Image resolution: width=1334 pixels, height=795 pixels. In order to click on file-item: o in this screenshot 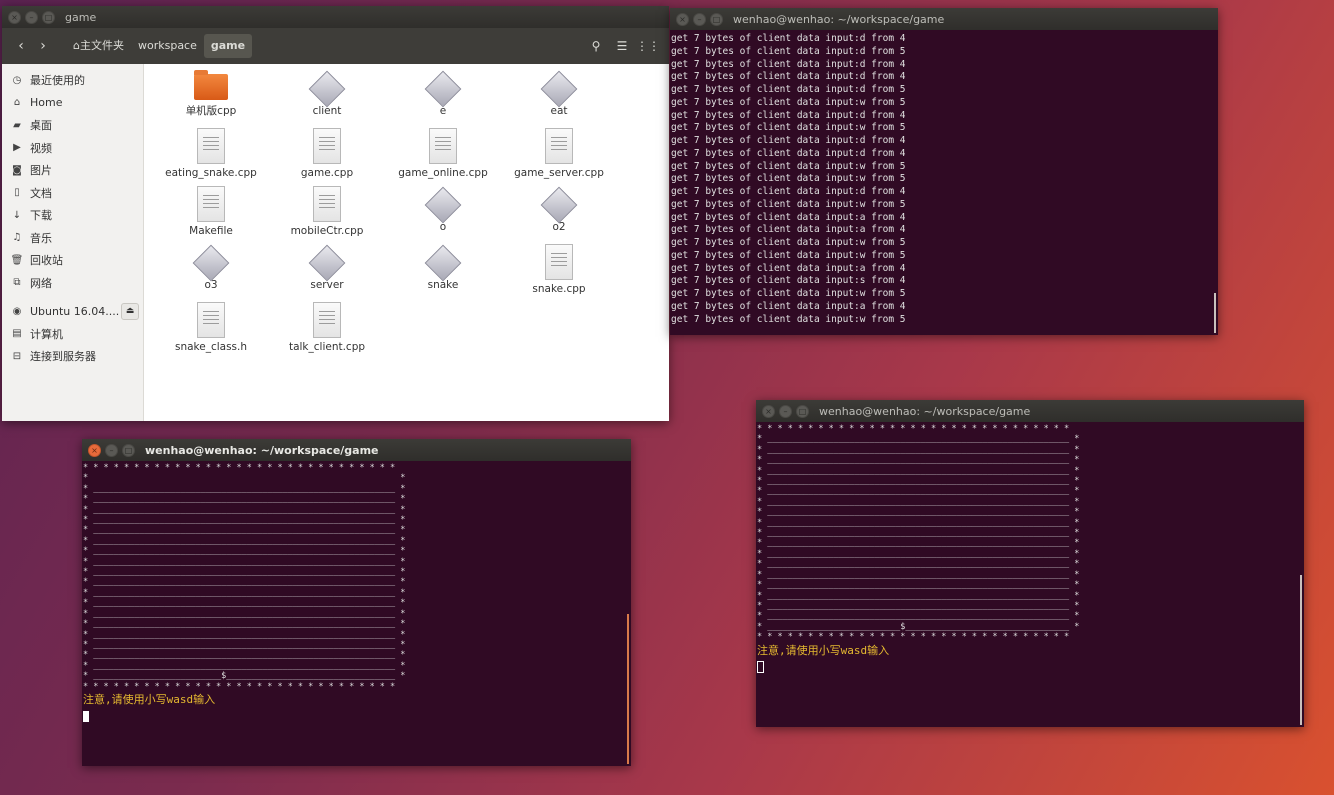, I will do `click(443, 215)`.